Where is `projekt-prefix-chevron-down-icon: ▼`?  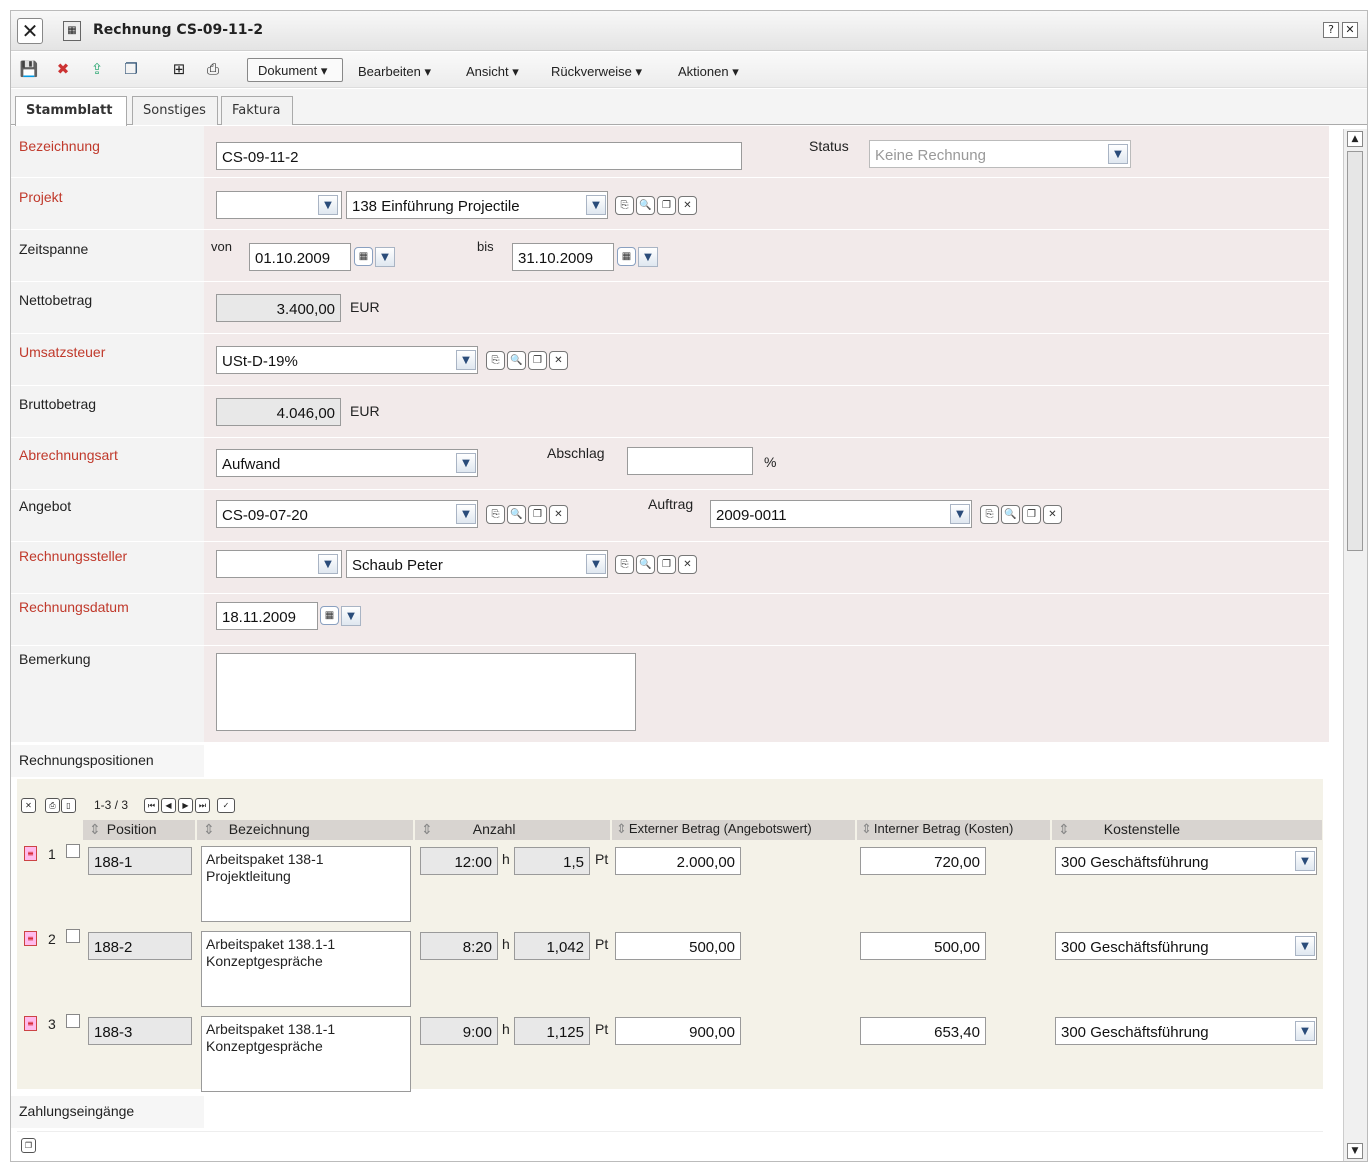
projekt-prefix-chevron-down-icon: ▼ is located at coordinates (328, 205).